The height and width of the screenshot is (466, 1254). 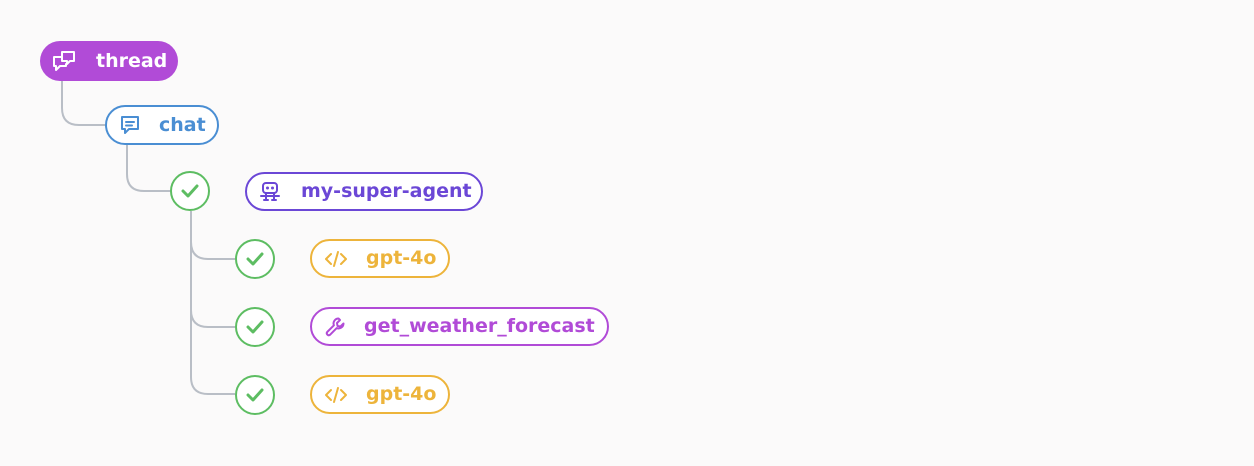 I want to click on chat-node: chat, so click(x=162, y=125).